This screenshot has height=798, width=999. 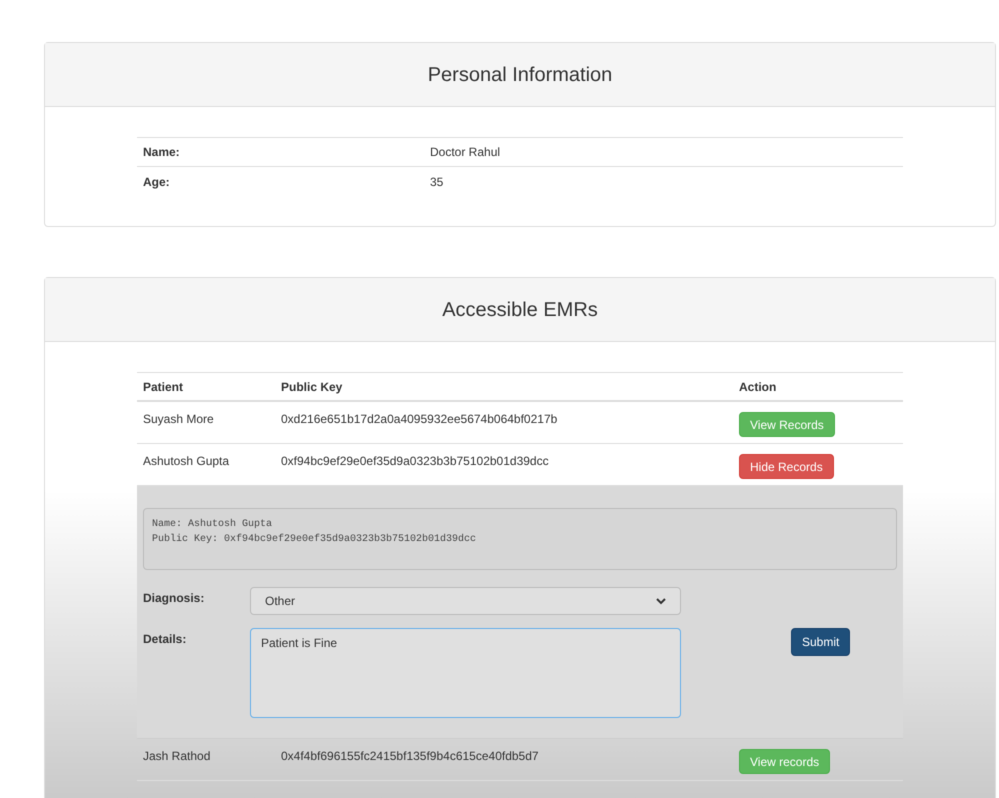 What do you see at coordinates (163, 387) in the screenshot?
I see `column-header: Patient` at bounding box center [163, 387].